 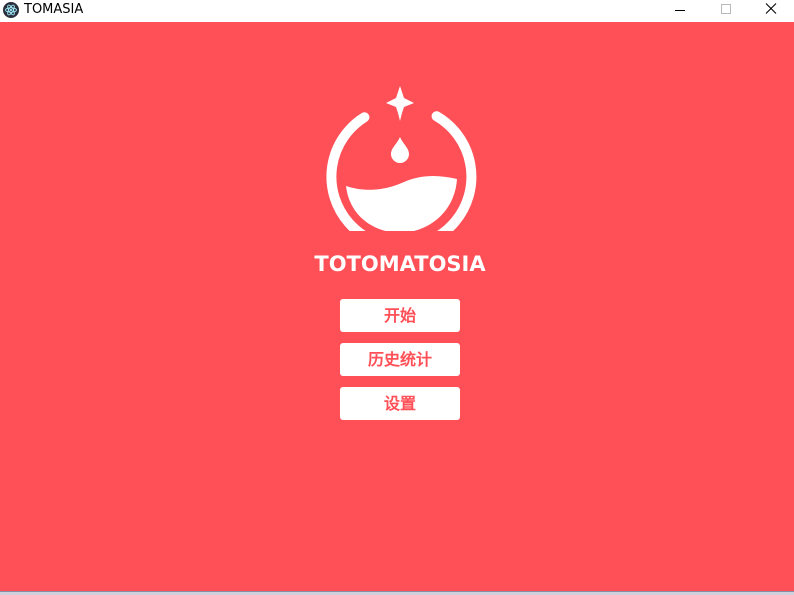 I want to click on settings-button: 设置, so click(x=400, y=403).